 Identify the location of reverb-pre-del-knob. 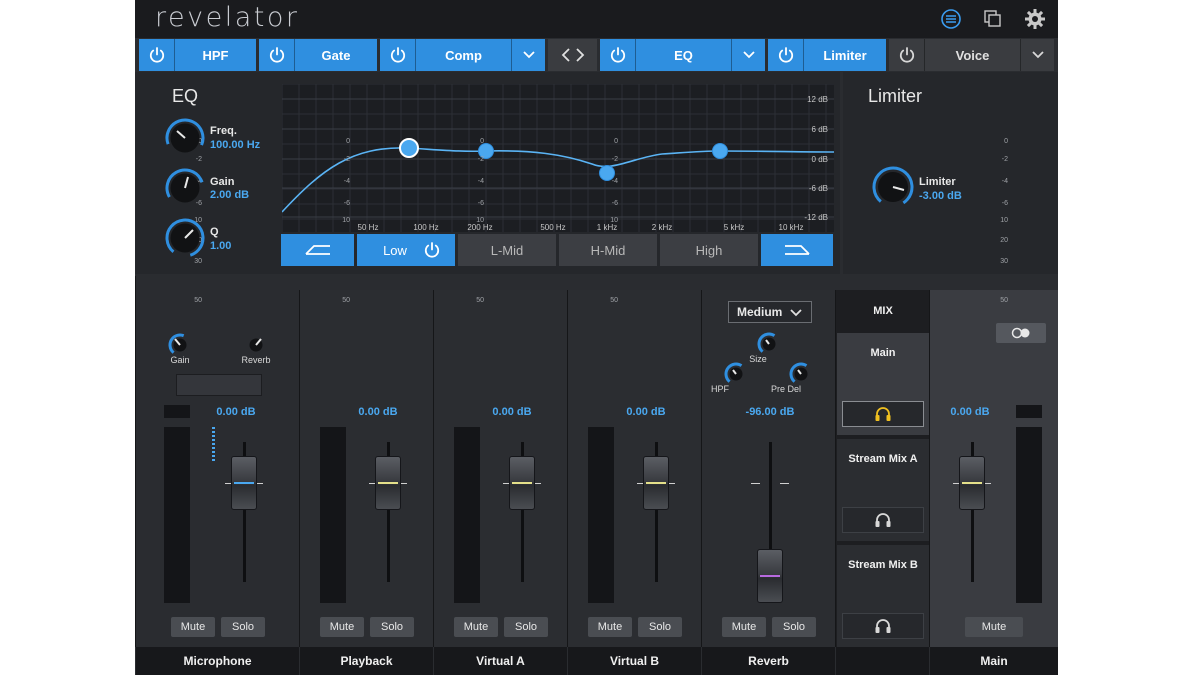
(801, 374).